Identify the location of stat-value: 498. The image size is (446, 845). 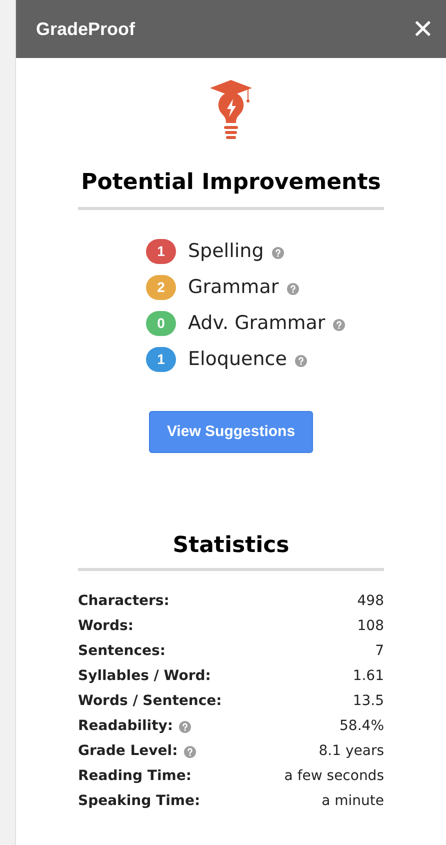
(370, 601).